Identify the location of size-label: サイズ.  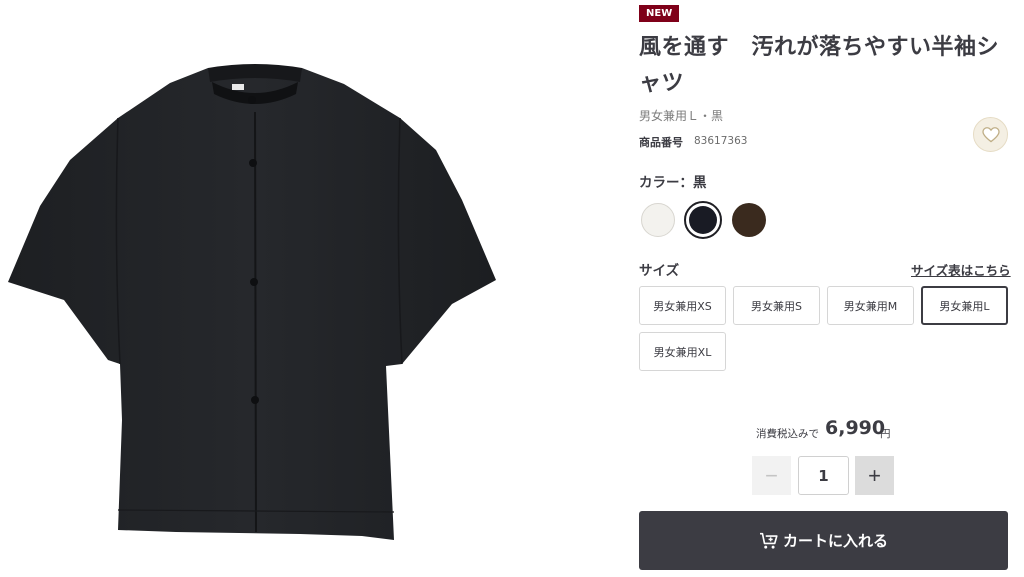
(659, 271).